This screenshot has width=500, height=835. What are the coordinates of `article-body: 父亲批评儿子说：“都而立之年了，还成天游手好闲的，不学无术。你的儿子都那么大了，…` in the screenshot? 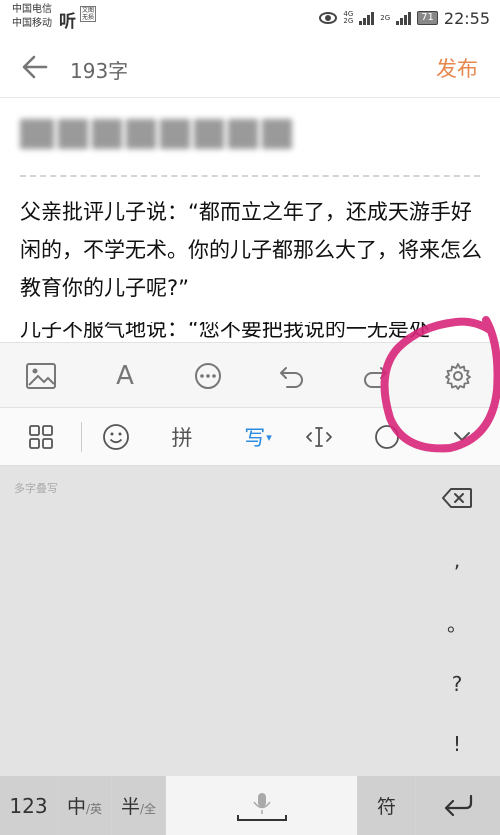 It's located at (255, 250).